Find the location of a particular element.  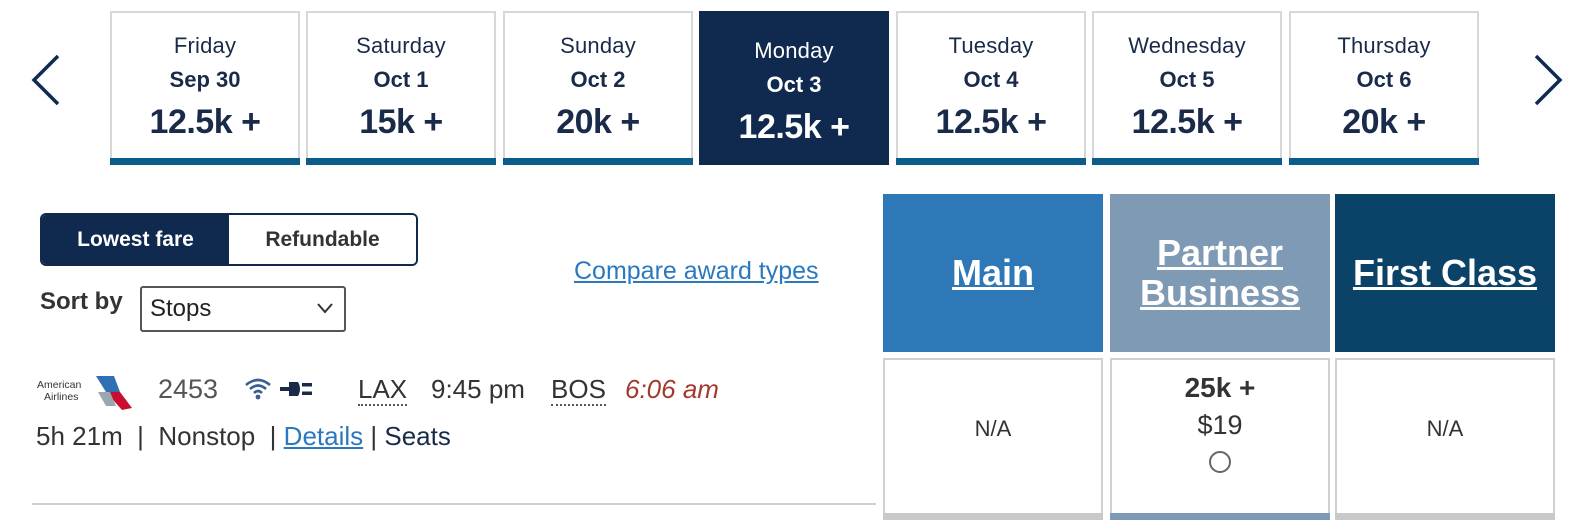

date-tile-oct-6: Thursday Oct 6 20k + is located at coordinates (1384, 88).